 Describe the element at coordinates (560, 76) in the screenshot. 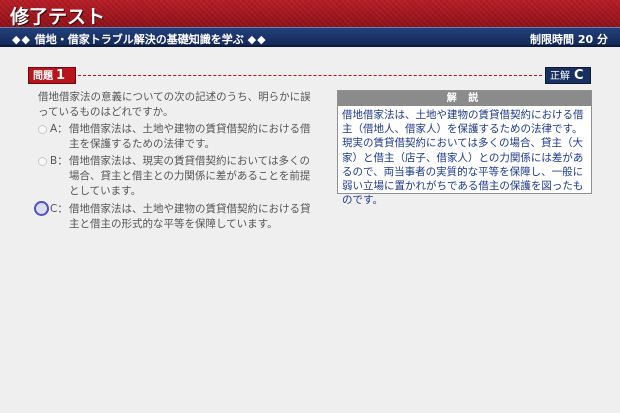

I see `answer-label: 正解` at that location.